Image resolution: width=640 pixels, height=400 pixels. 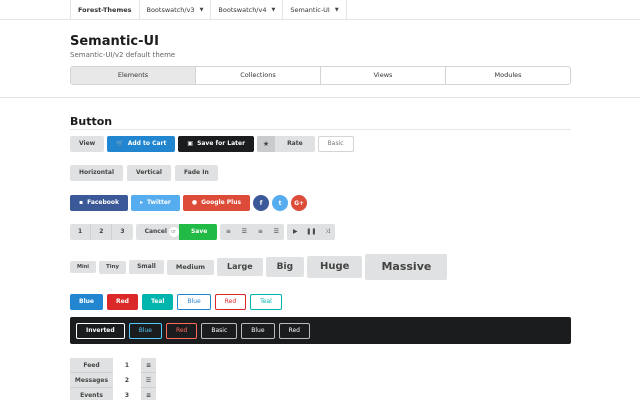 What do you see at coordinates (299, 203) in the screenshot?
I see `google-plus-circular-button: G+` at bounding box center [299, 203].